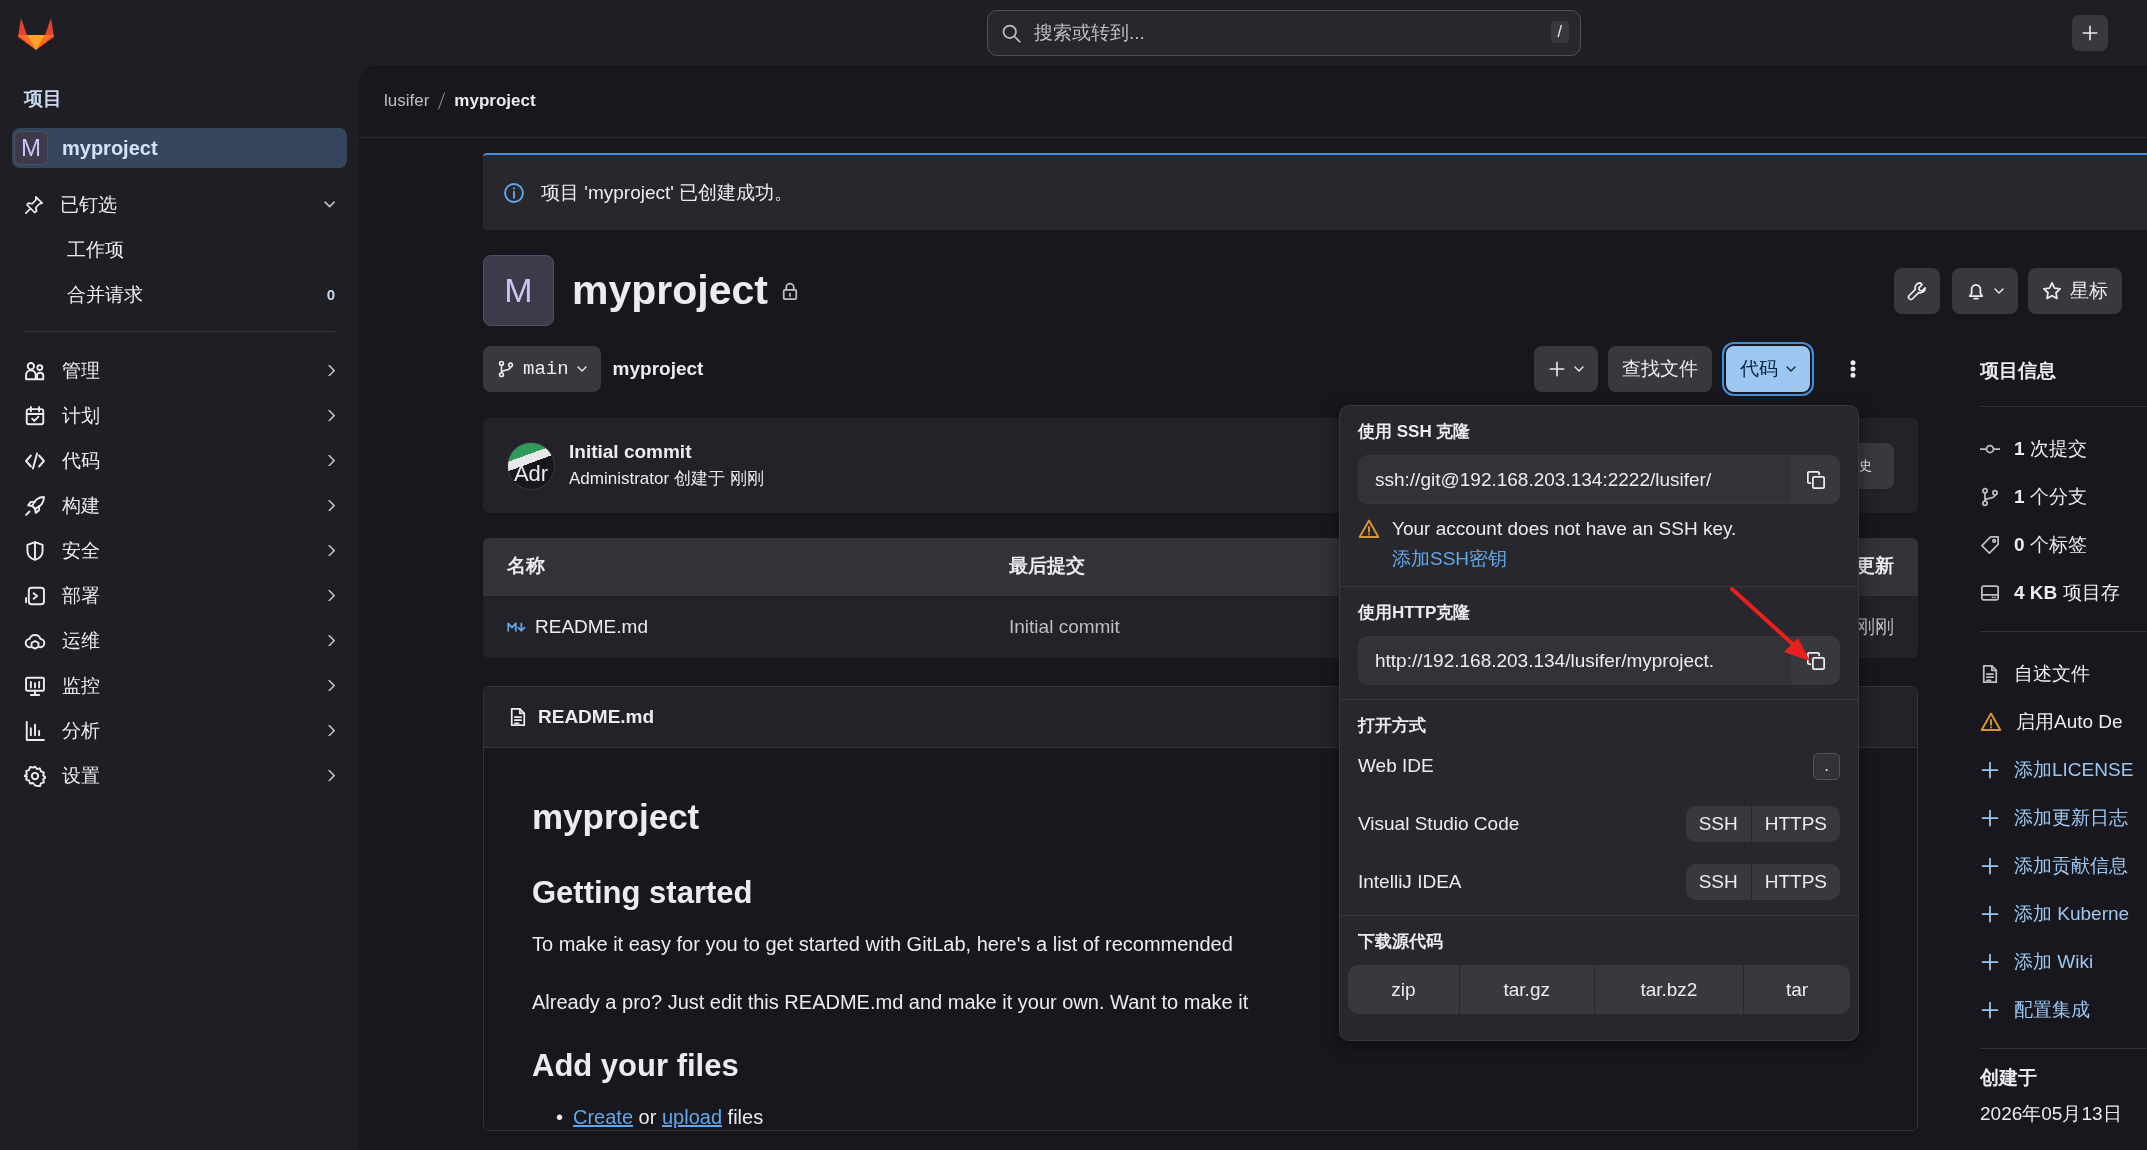  What do you see at coordinates (666, 452) in the screenshot?
I see `commit-title: Initial commit` at bounding box center [666, 452].